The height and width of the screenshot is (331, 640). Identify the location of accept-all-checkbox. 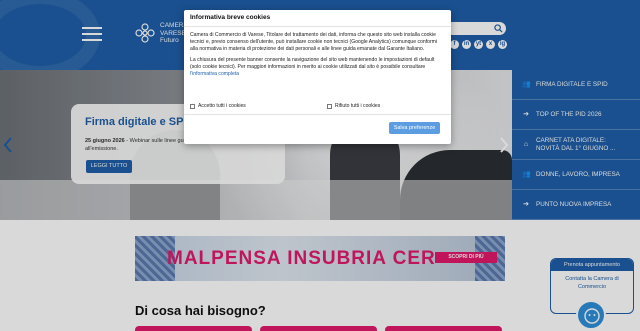
(192, 106).